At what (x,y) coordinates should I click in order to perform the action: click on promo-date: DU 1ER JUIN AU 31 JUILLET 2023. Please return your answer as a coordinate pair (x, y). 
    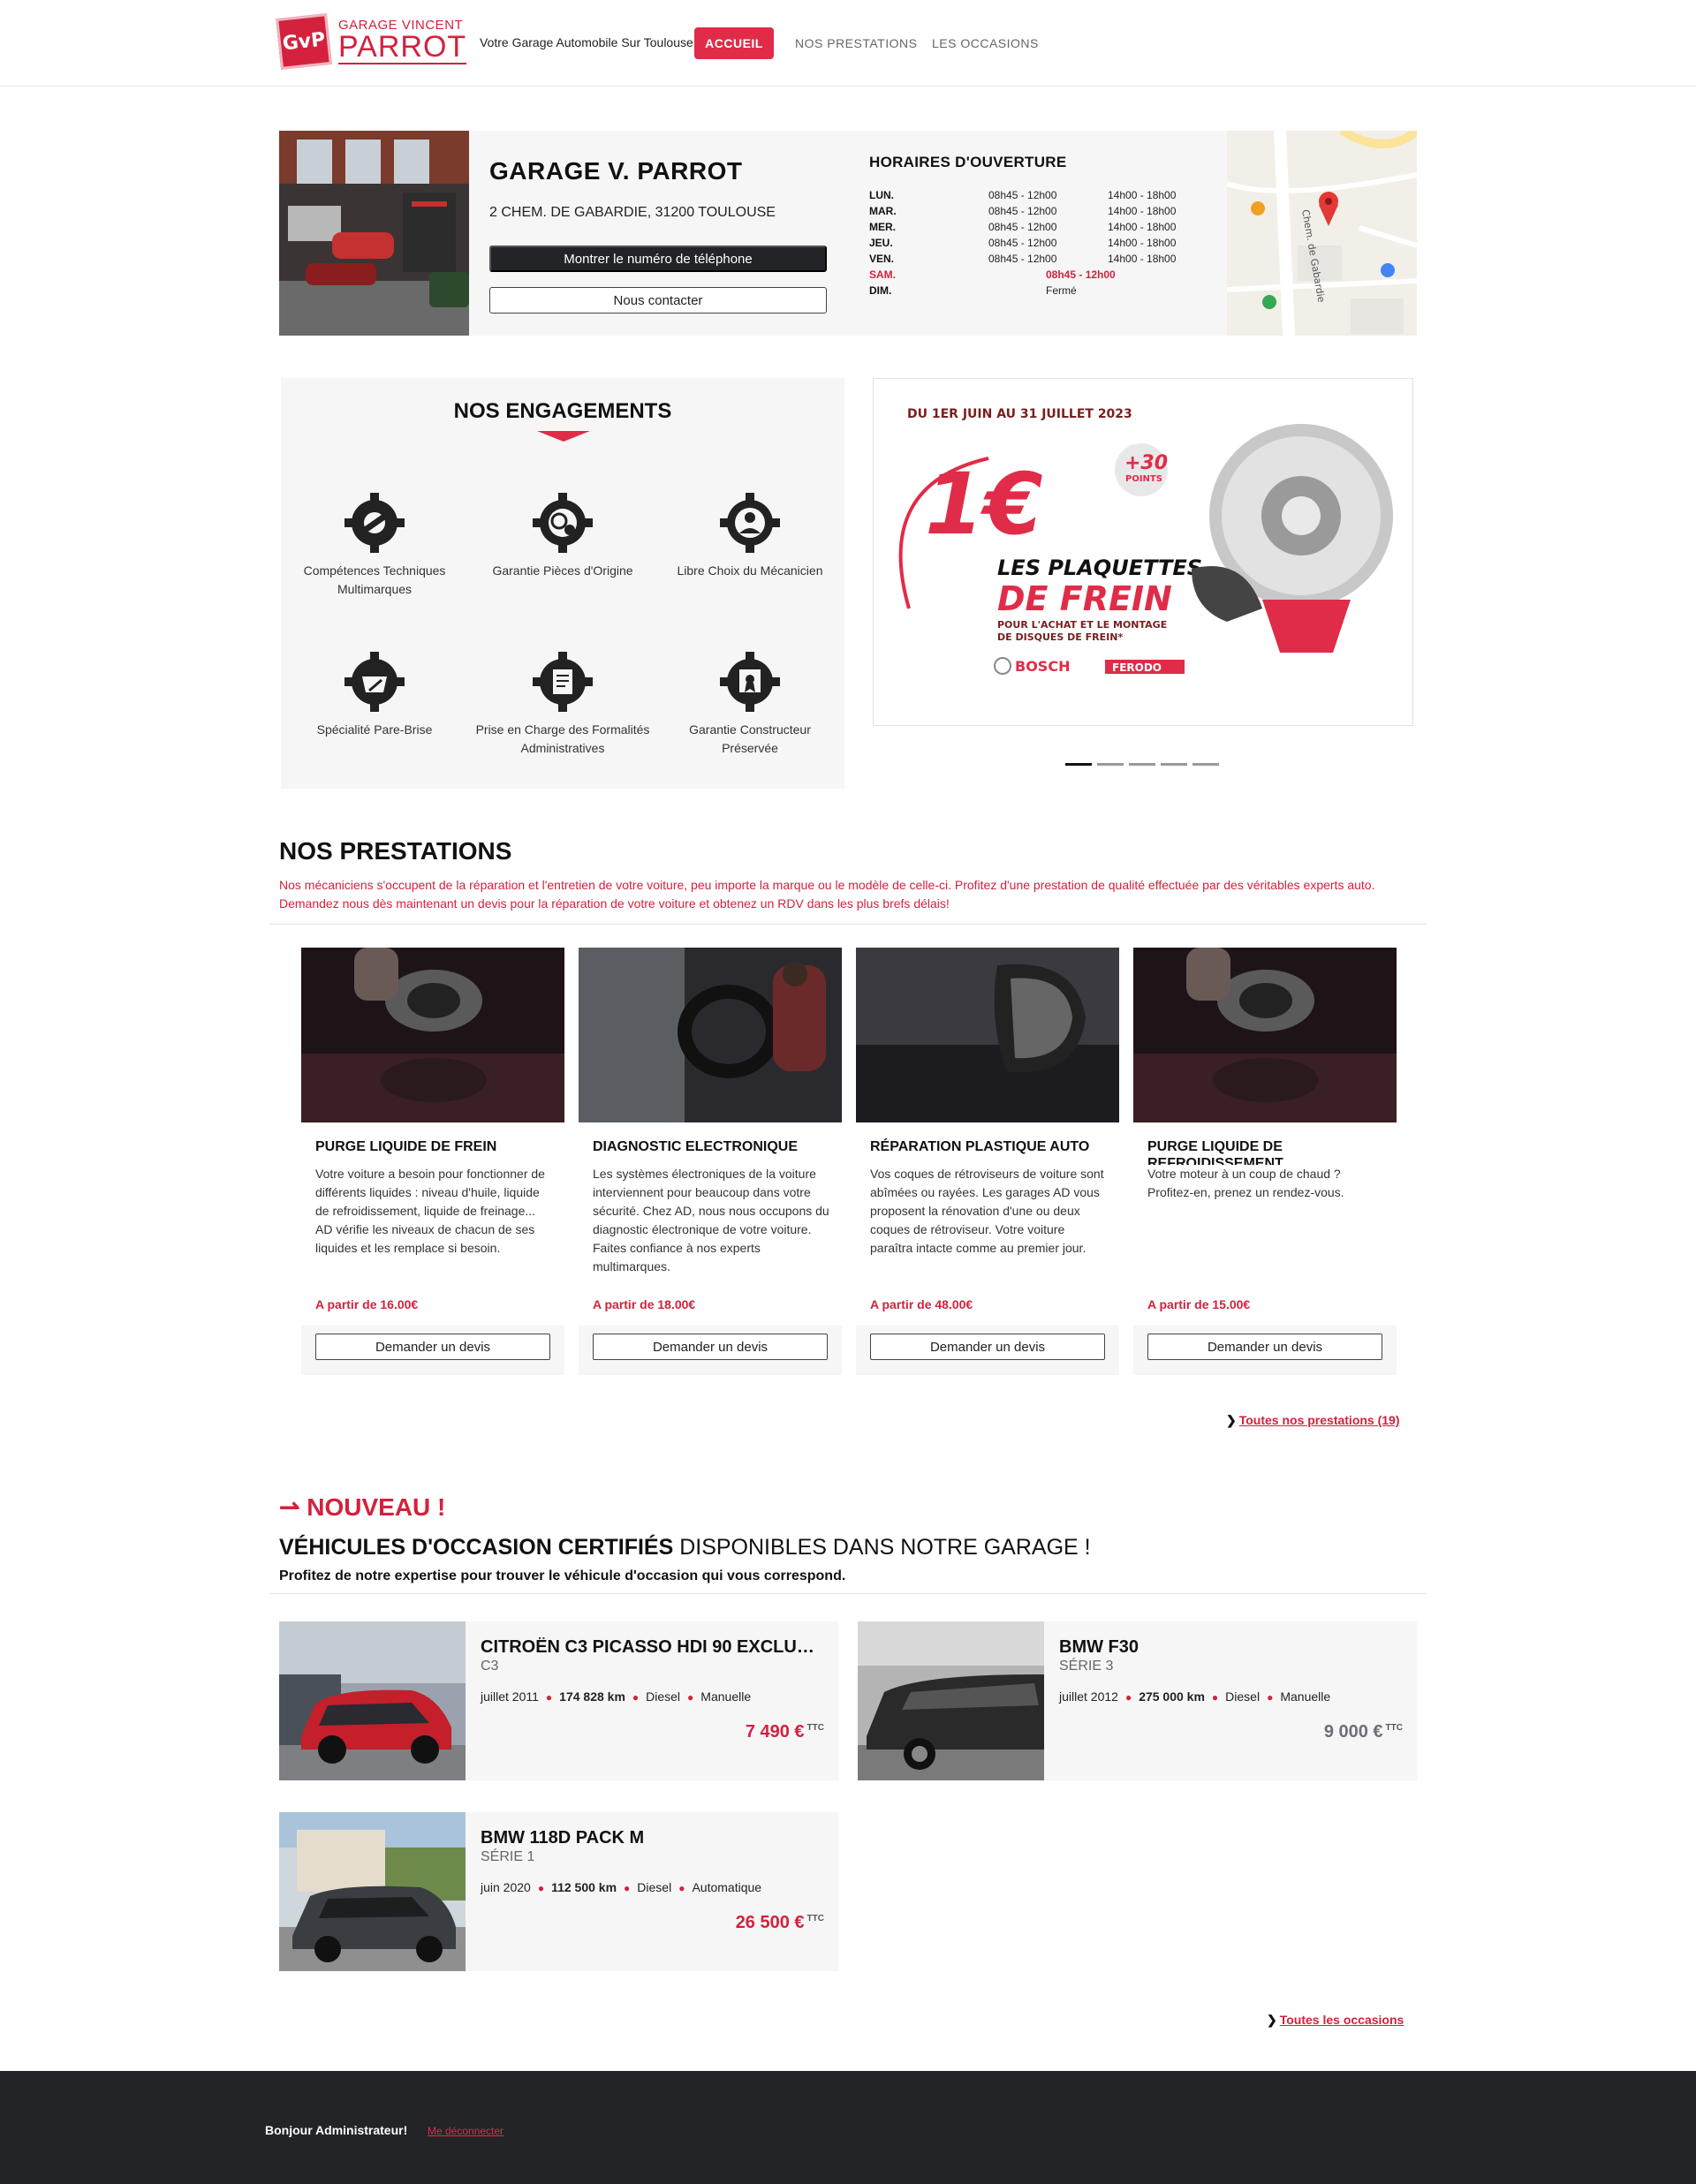
    Looking at the image, I should click on (1019, 414).